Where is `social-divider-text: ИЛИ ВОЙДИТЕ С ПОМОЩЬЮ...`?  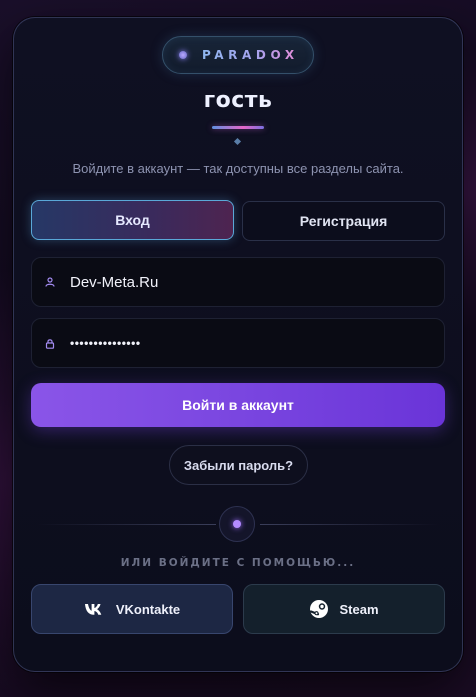
social-divider-text: ИЛИ ВОЙДИТЕ С ПОМОЩЬЮ... is located at coordinates (238, 563).